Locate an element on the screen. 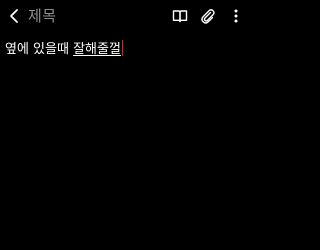 The image size is (320, 250). attach-button is located at coordinates (208, 16).